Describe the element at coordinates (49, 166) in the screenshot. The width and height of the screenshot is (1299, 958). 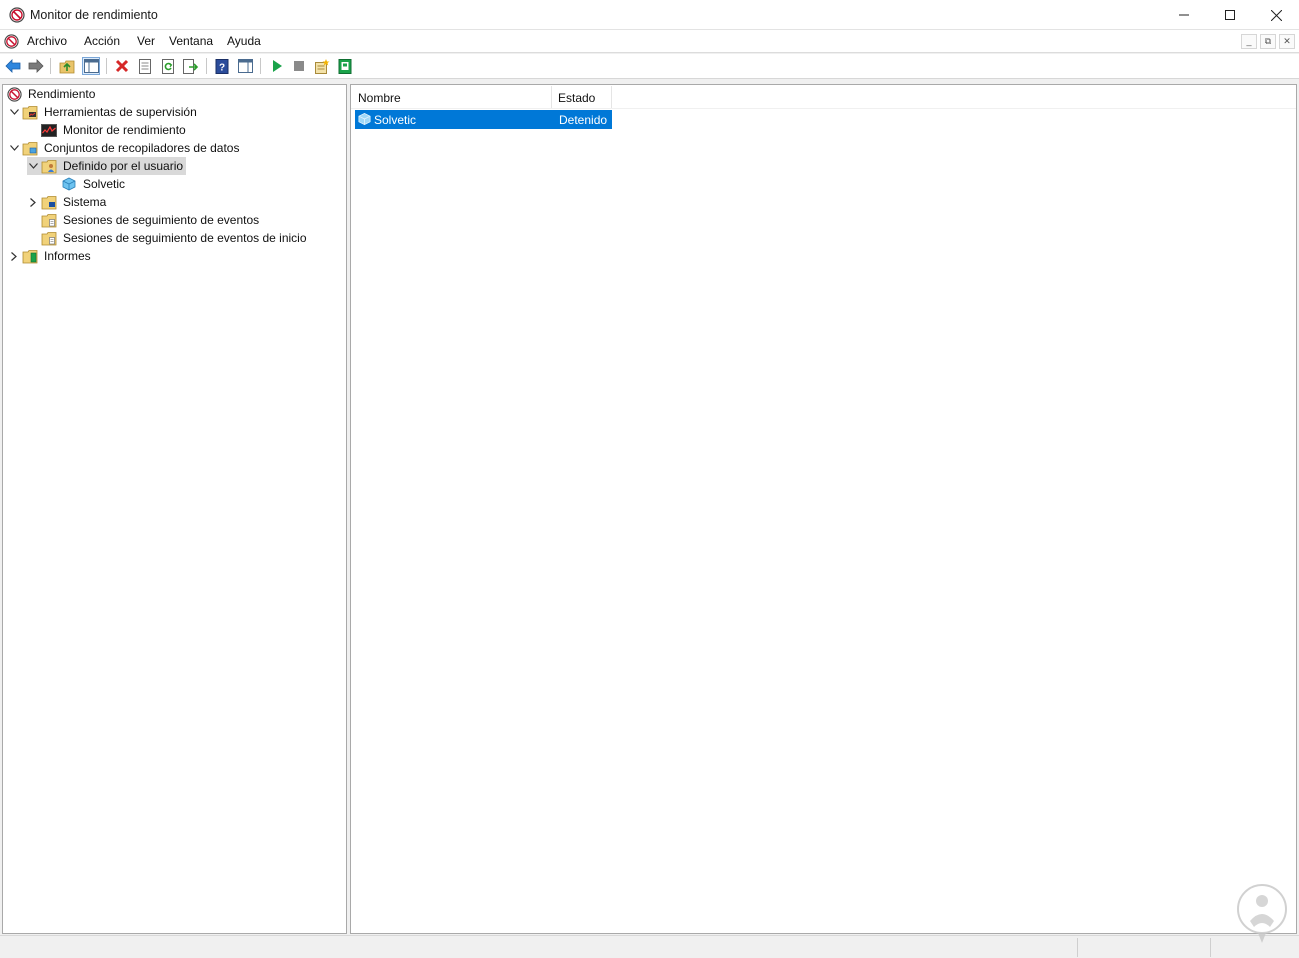
I see `user-defined-folder-icon` at that location.